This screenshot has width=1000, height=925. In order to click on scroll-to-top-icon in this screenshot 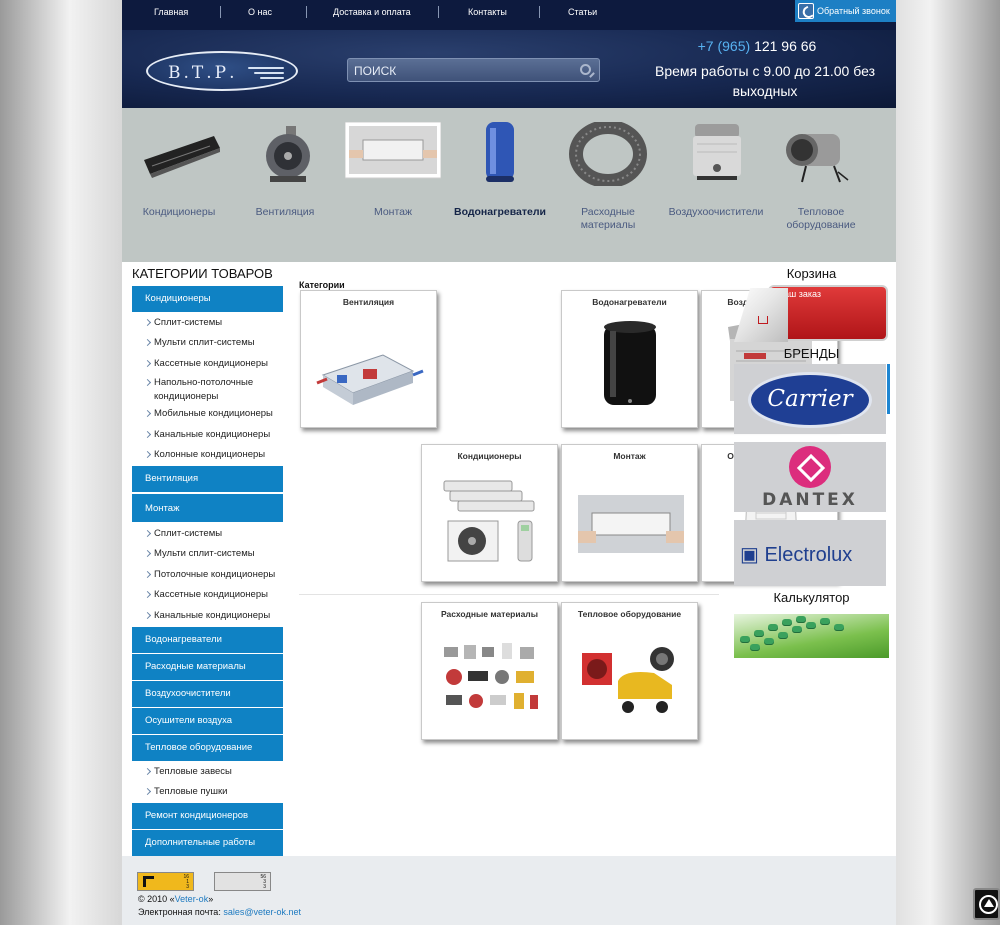, I will do `click(986, 904)`.